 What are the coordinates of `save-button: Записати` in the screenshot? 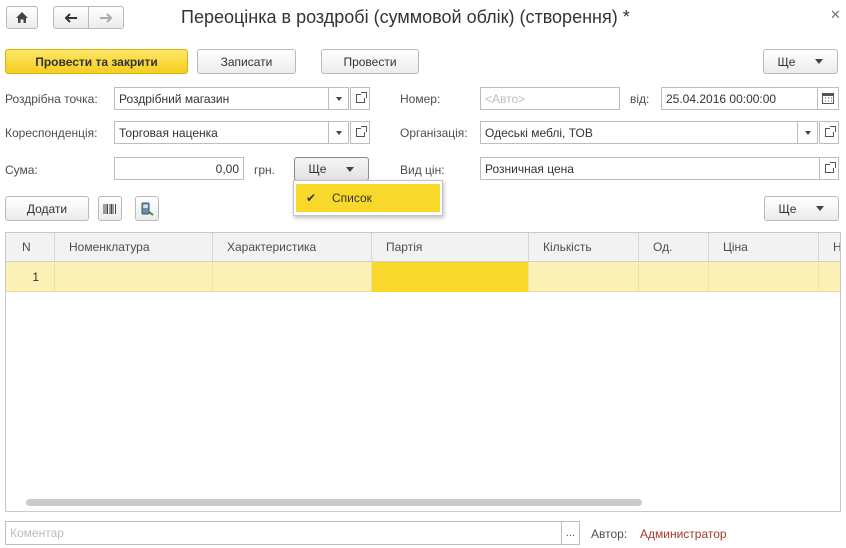 It's located at (246, 61).